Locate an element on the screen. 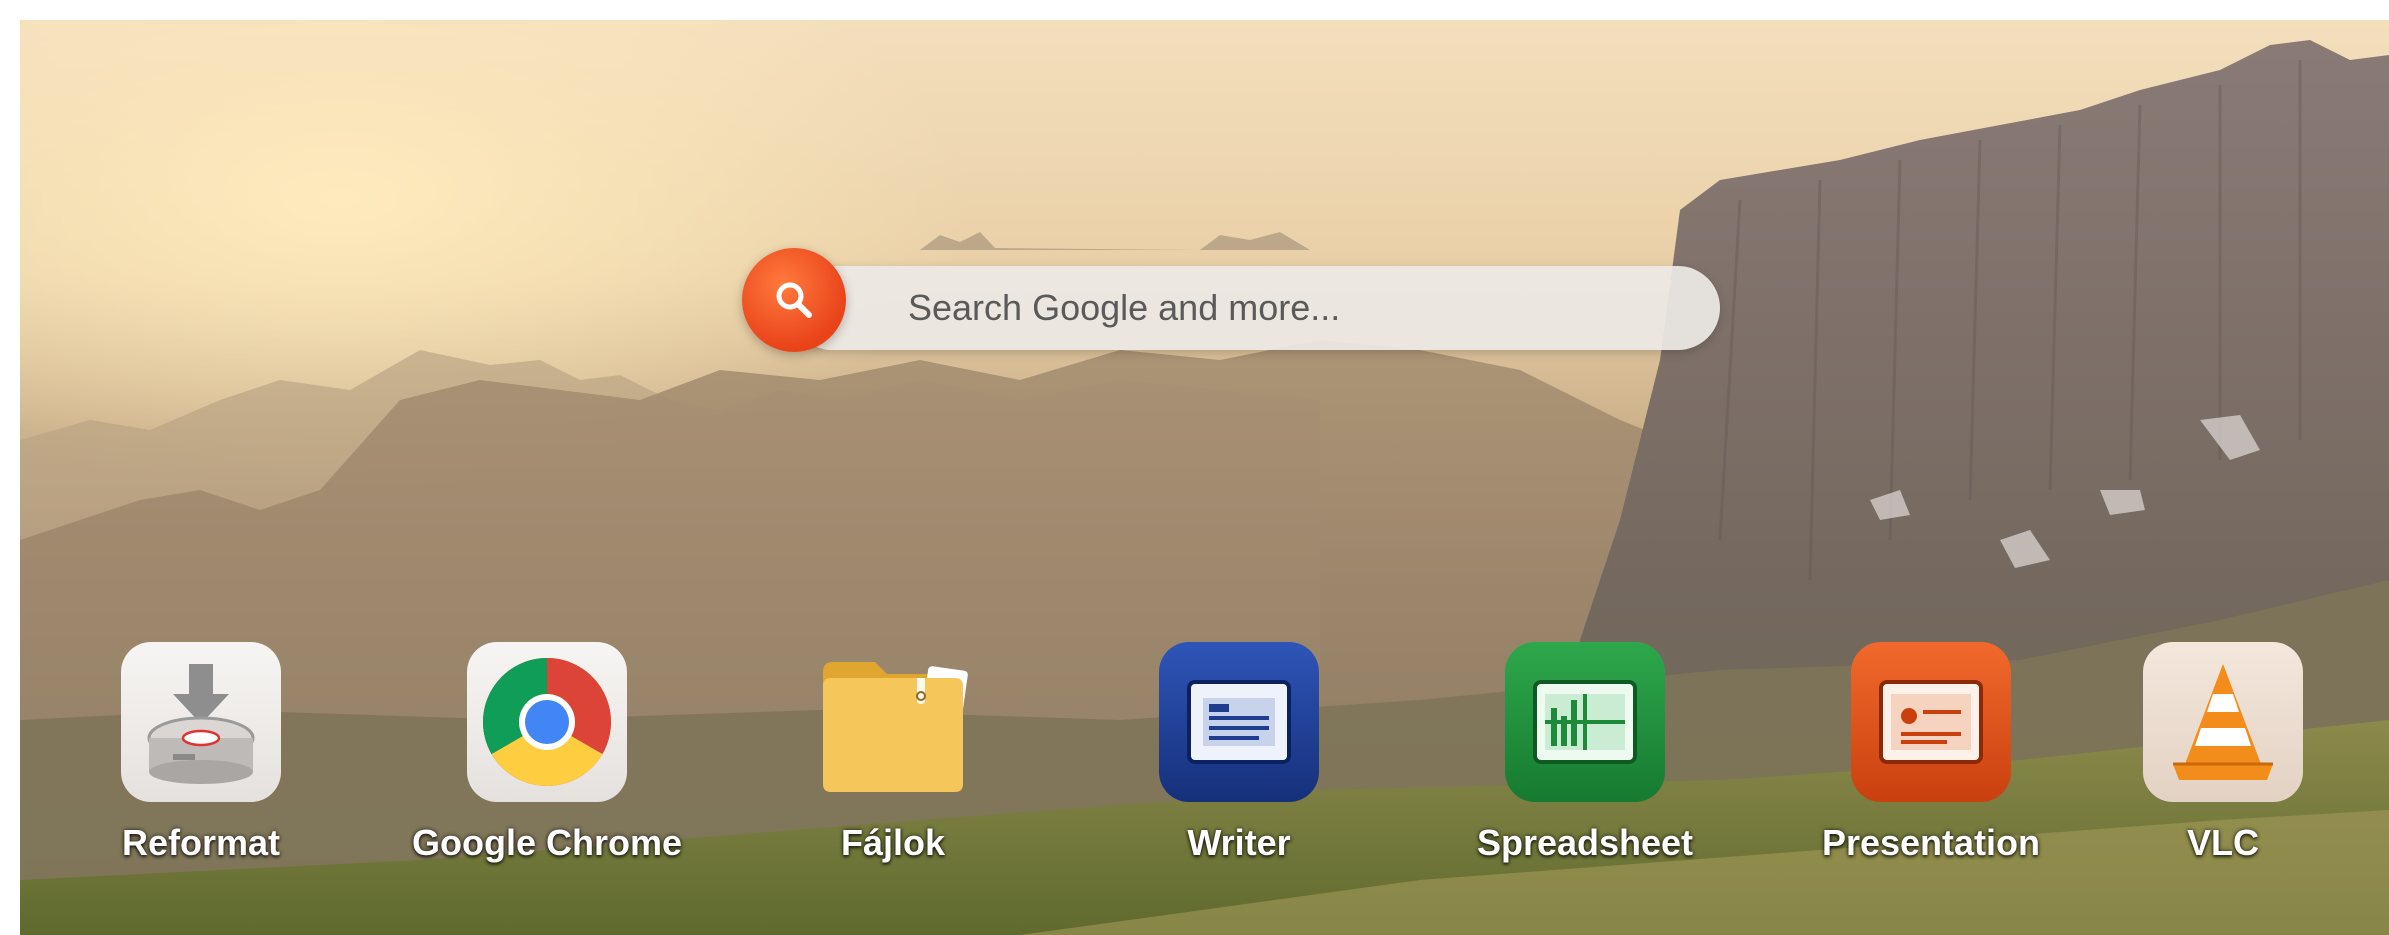 The image size is (2389, 935). app-presentation: Presentation is located at coordinates (1931, 770).